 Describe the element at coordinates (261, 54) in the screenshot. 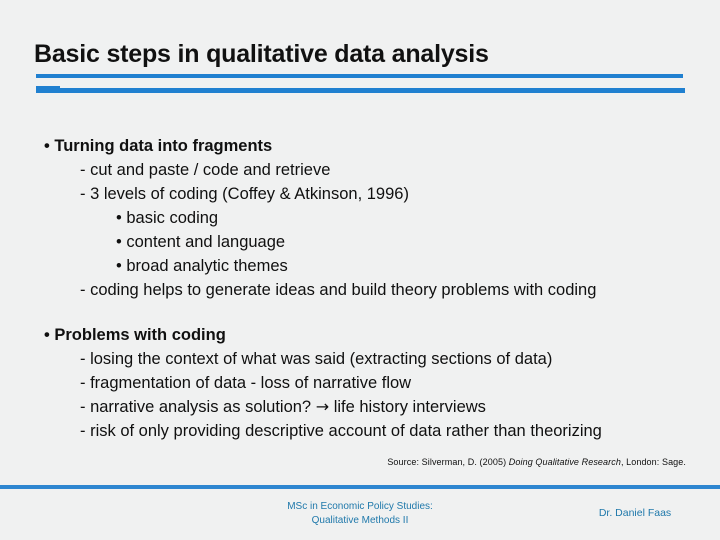

I see `page-title: Basic steps in qualitative data analysis` at that location.